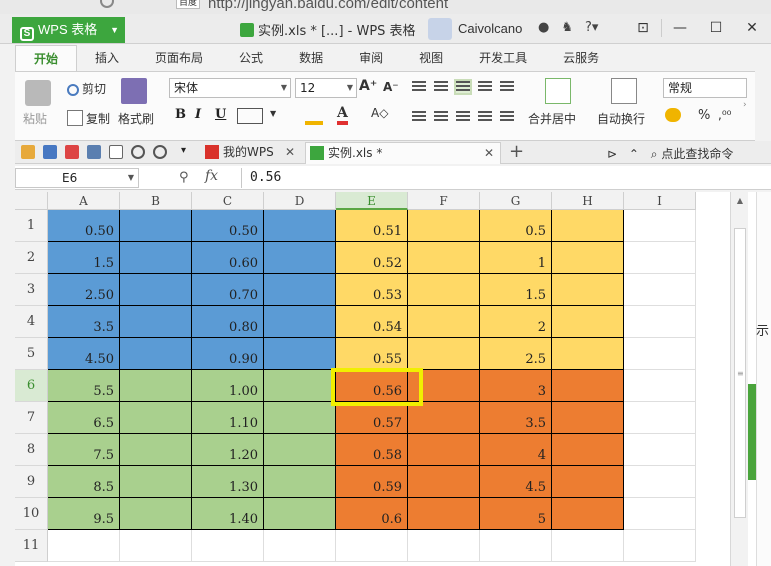 The width and height of the screenshot is (771, 566). Describe the element at coordinates (507, 87) in the screenshot. I see `indent-icon` at that location.